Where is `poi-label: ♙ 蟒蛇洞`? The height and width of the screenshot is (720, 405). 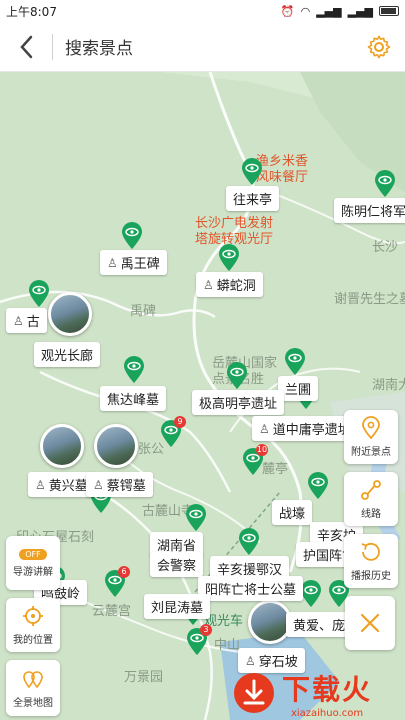 poi-label: ♙ 蟒蛇洞 is located at coordinates (229, 284).